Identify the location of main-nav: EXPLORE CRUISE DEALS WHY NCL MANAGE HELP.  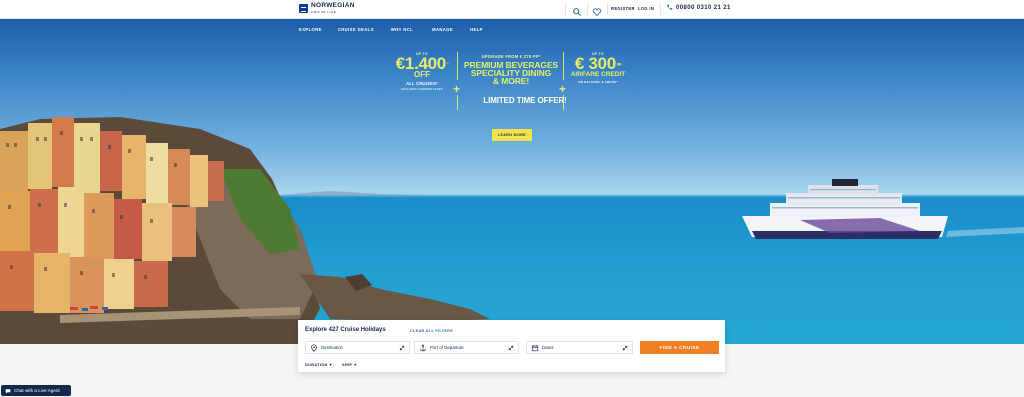
(391, 29).